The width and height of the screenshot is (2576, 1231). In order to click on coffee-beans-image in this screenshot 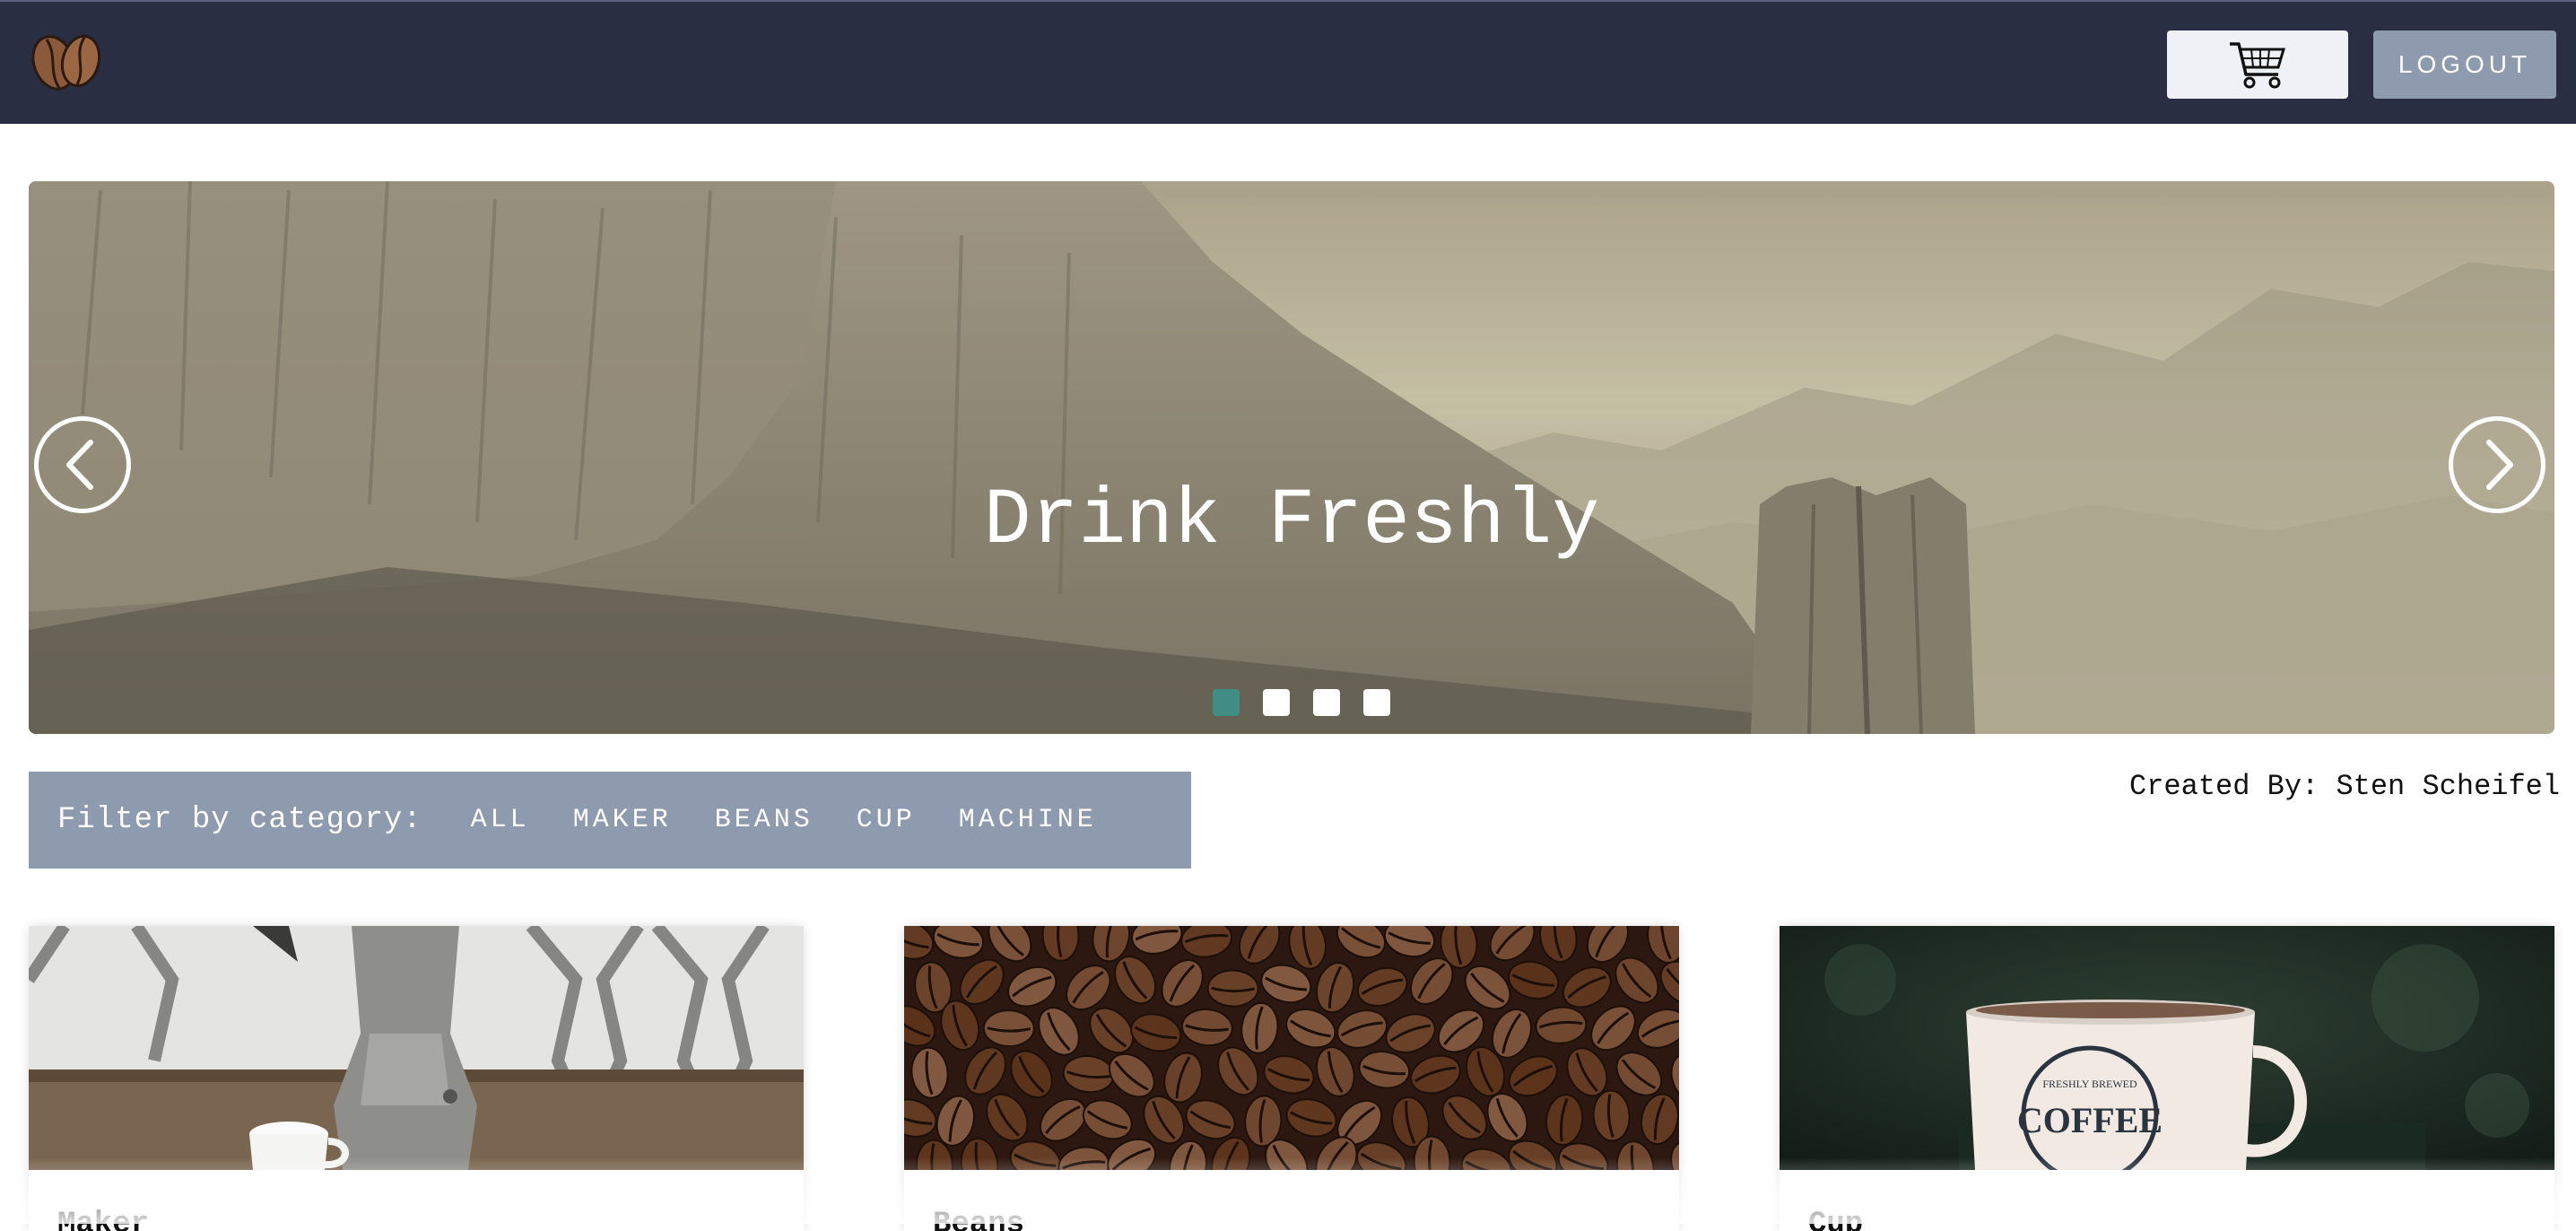, I will do `click(1291, 1048)`.